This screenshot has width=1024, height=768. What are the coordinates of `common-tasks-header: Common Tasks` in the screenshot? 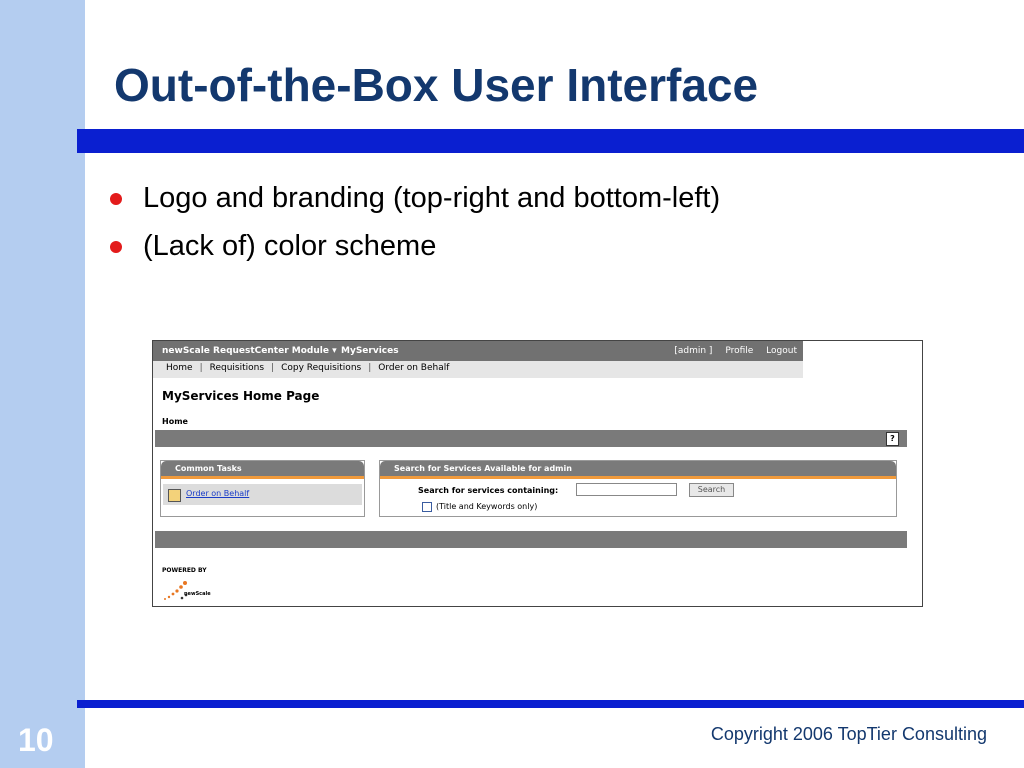 It's located at (262, 470).